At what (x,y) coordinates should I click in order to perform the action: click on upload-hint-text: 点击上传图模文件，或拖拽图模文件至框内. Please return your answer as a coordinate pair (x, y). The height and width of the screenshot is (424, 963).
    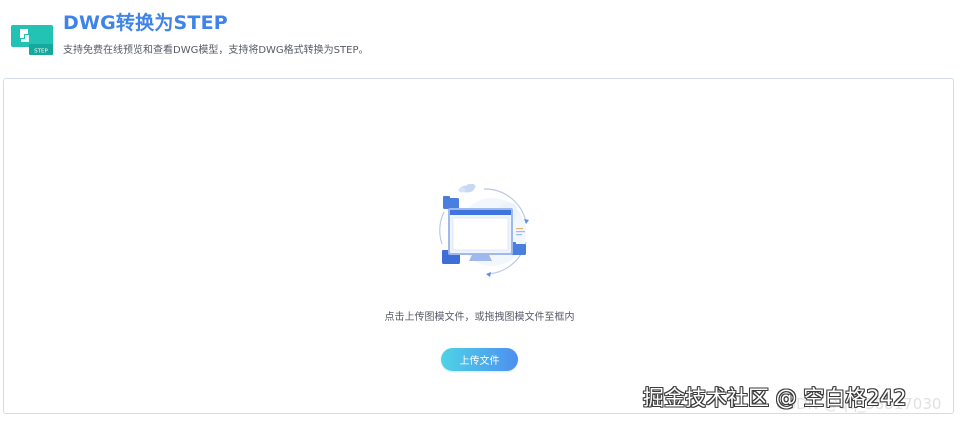
    Looking at the image, I should click on (479, 317).